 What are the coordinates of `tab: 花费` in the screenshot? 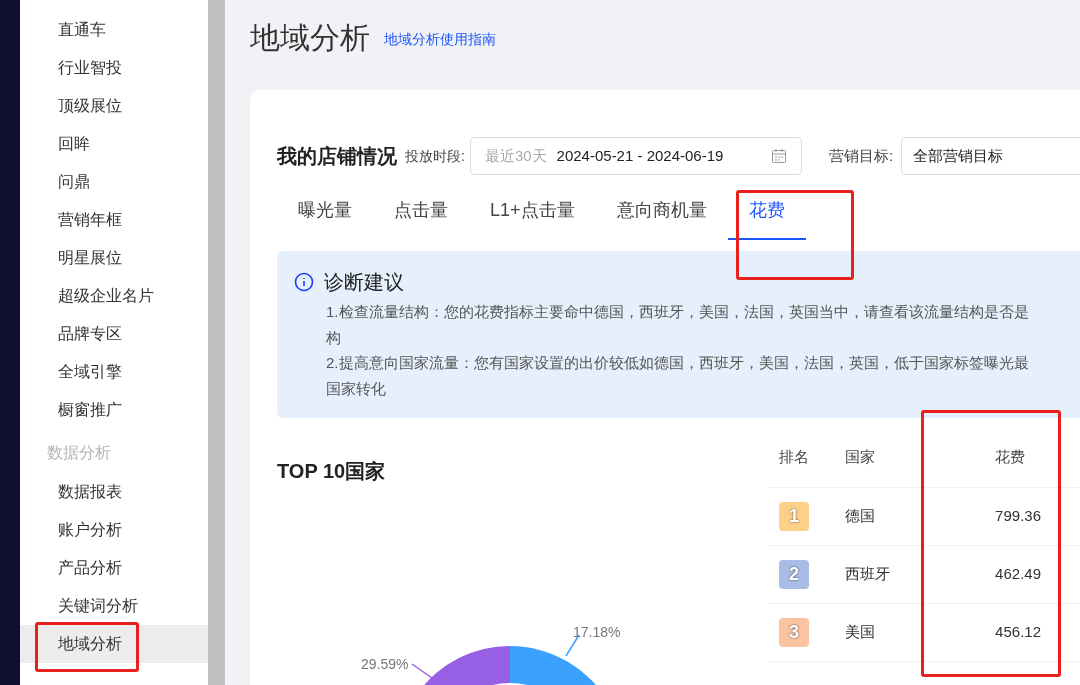 It's located at (766, 208).